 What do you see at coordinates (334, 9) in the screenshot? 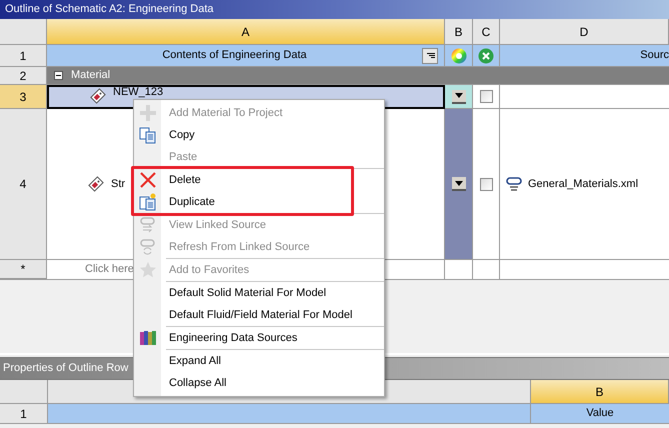
I see `panel-title: Outline of Schematic A2: Engineering Data` at bounding box center [334, 9].